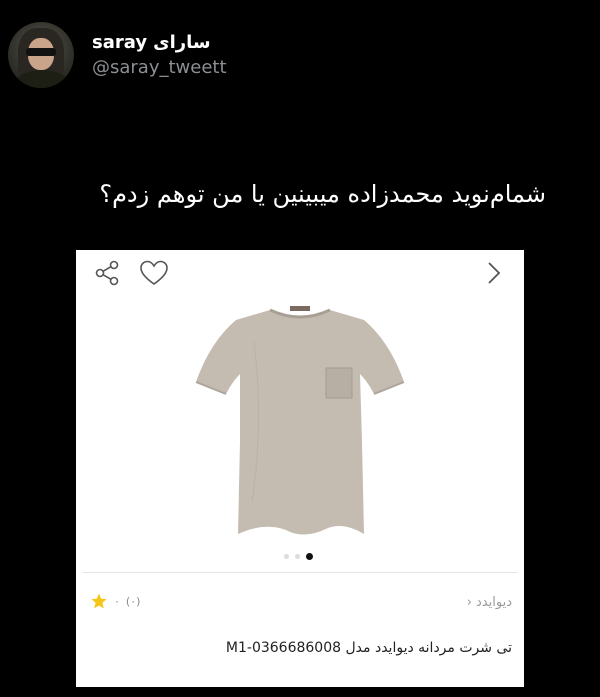 This screenshot has height=697, width=600. Describe the element at coordinates (41, 55) in the screenshot. I see `avatar` at that location.